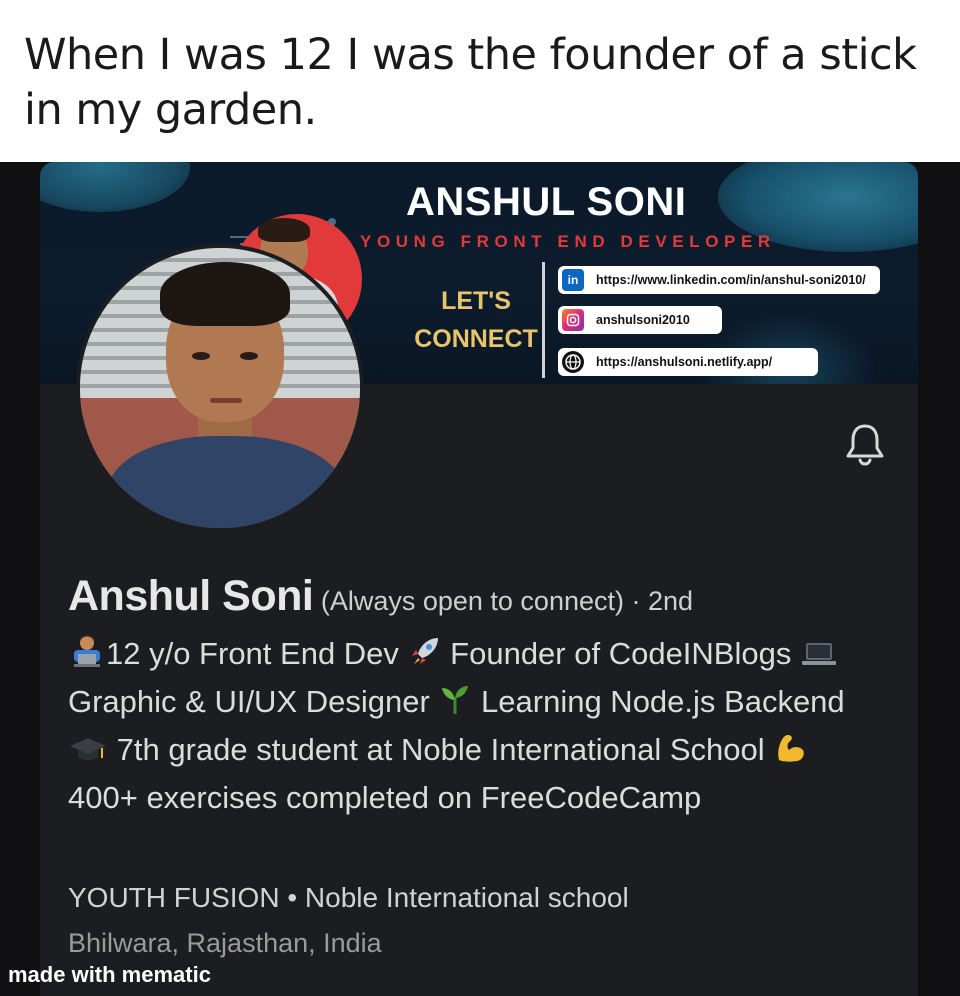 The width and height of the screenshot is (960, 996). I want to click on seedling-icon, so click(455, 705).